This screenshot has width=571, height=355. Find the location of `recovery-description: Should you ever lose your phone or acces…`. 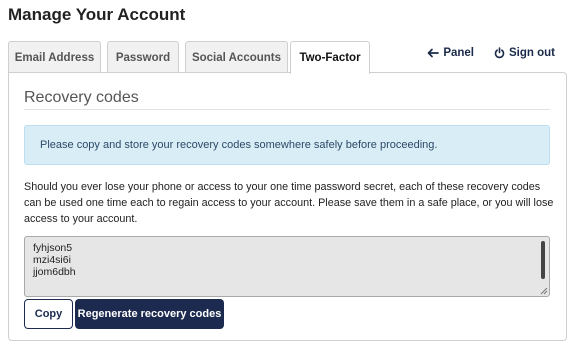

recovery-description: Should you ever lose your phone or acces… is located at coordinates (289, 203).